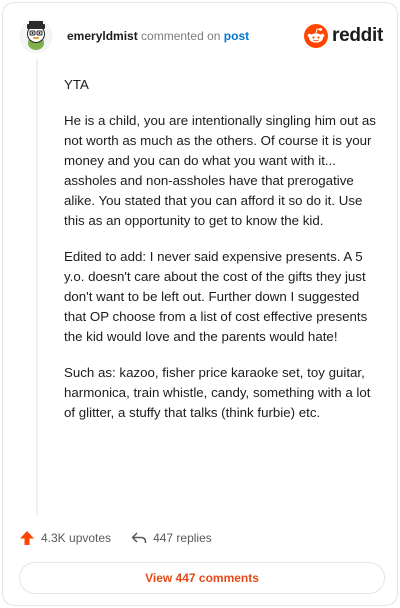 The width and height of the screenshot is (400, 608). Describe the element at coordinates (102, 36) in the screenshot. I see `username-link: emeryldmist` at that location.